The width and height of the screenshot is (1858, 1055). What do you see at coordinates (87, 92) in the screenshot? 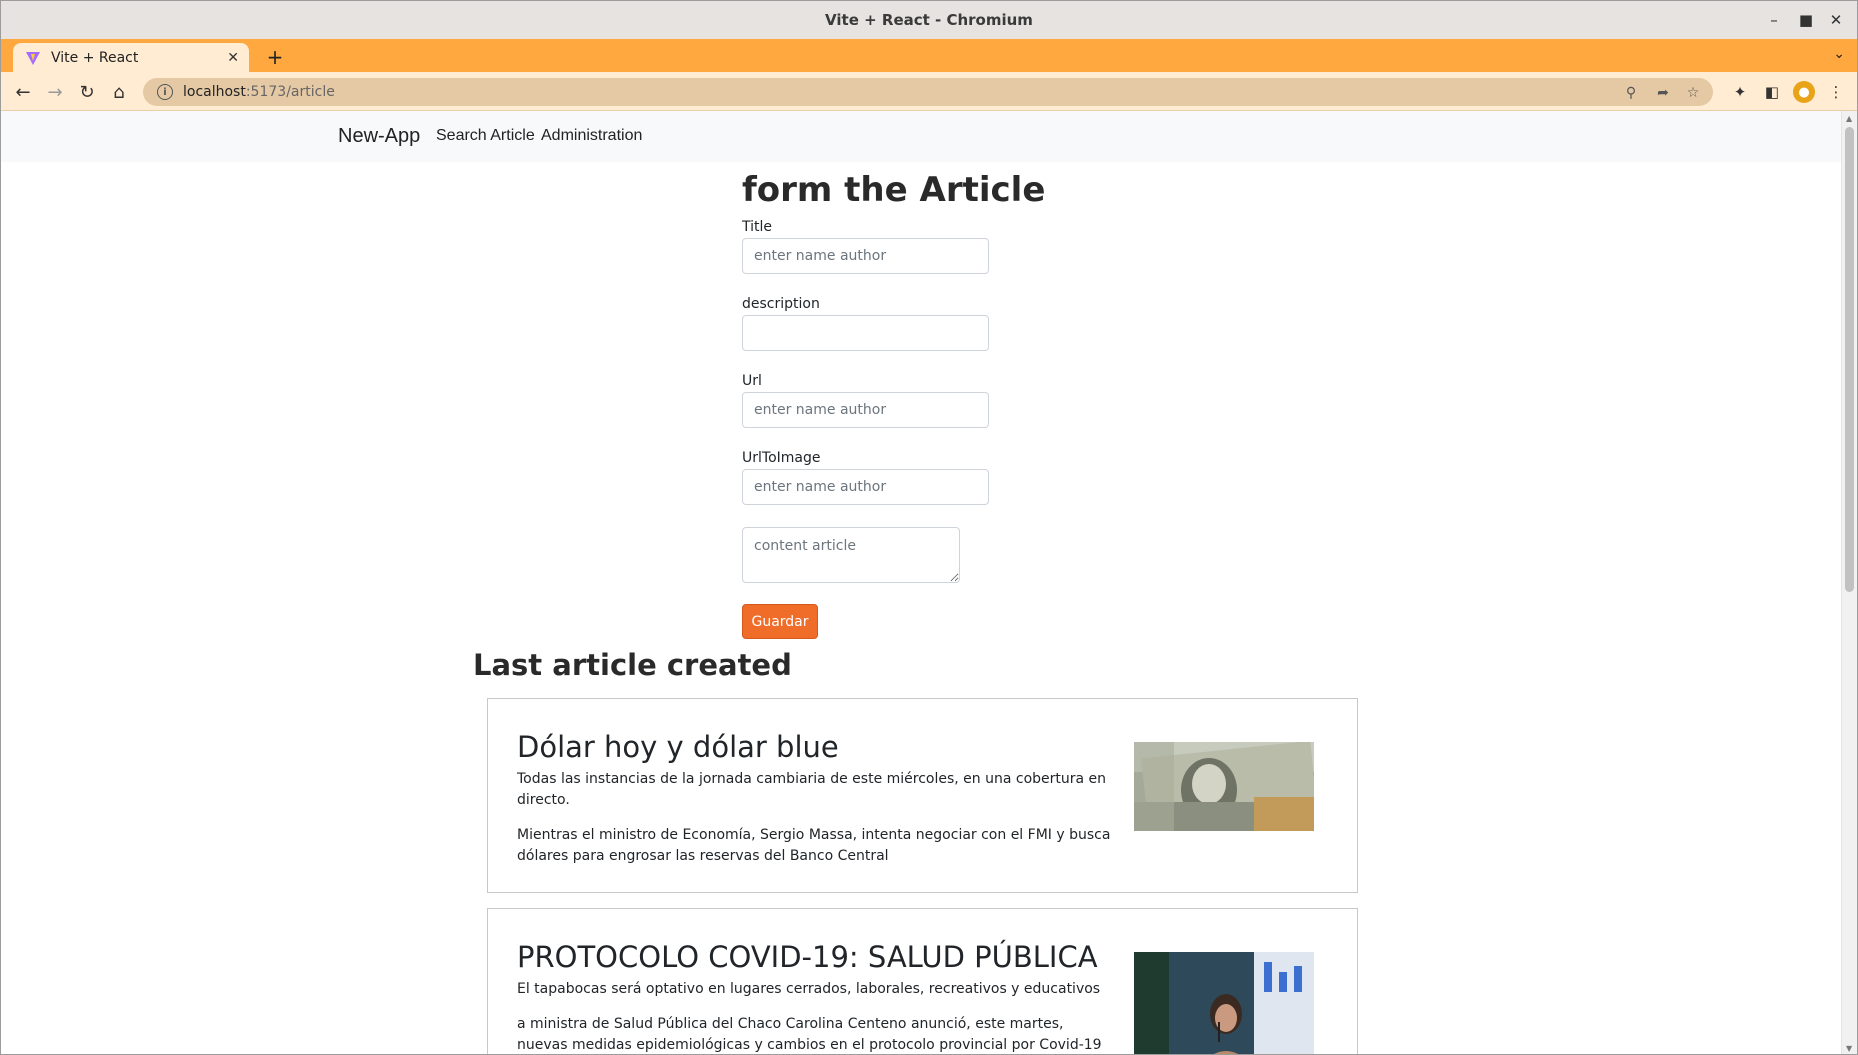
I see `reload-icon: ↻` at bounding box center [87, 92].